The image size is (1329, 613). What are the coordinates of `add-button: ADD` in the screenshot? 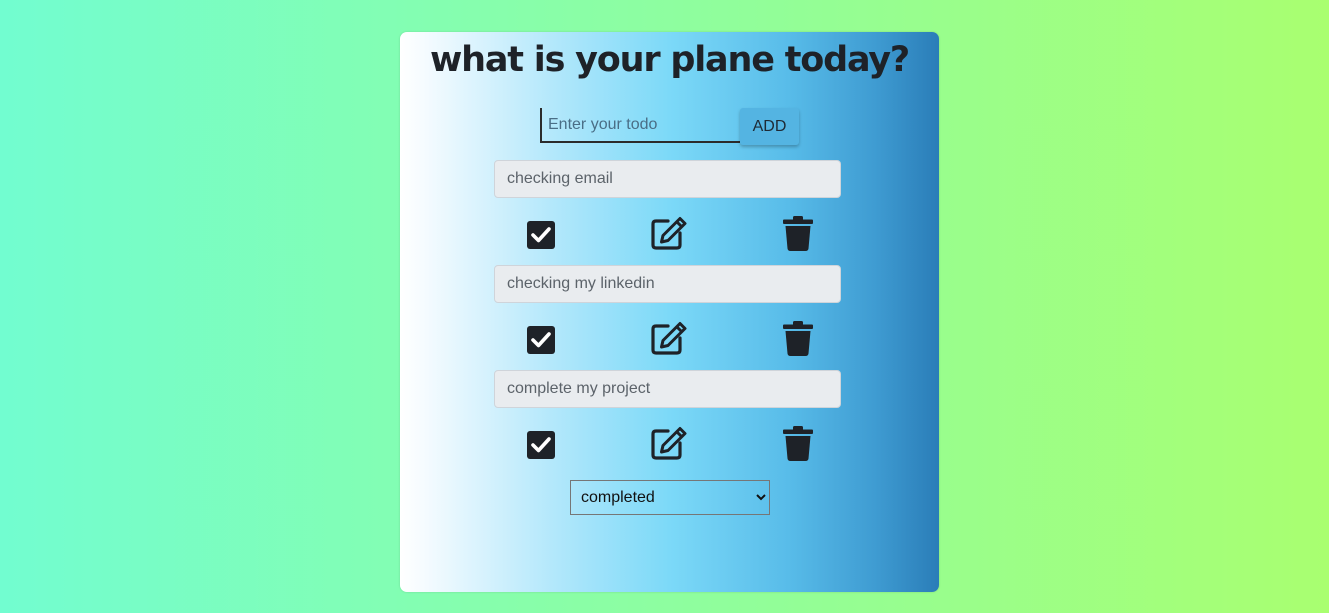 It's located at (769, 126).